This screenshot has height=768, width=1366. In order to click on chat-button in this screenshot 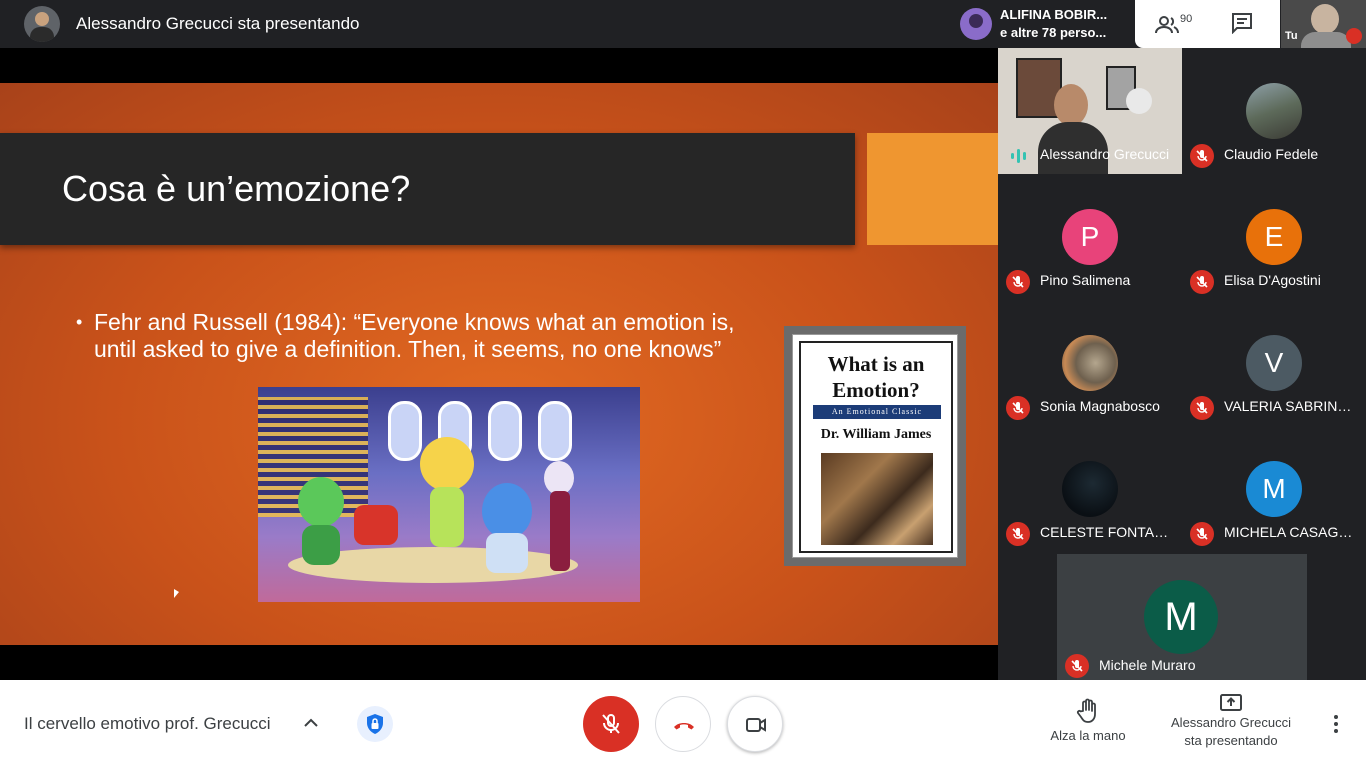, I will do `click(1243, 24)`.